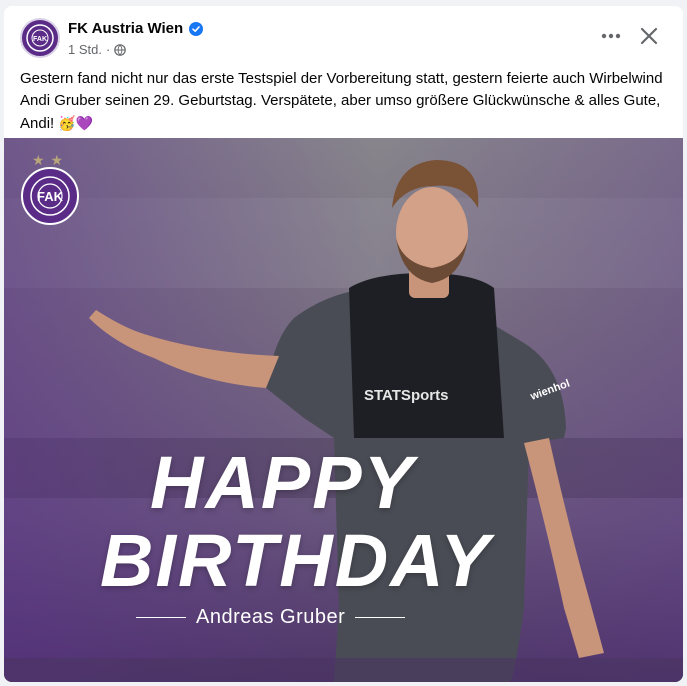  I want to click on post-timestamp: 1 Std., so click(85, 49).